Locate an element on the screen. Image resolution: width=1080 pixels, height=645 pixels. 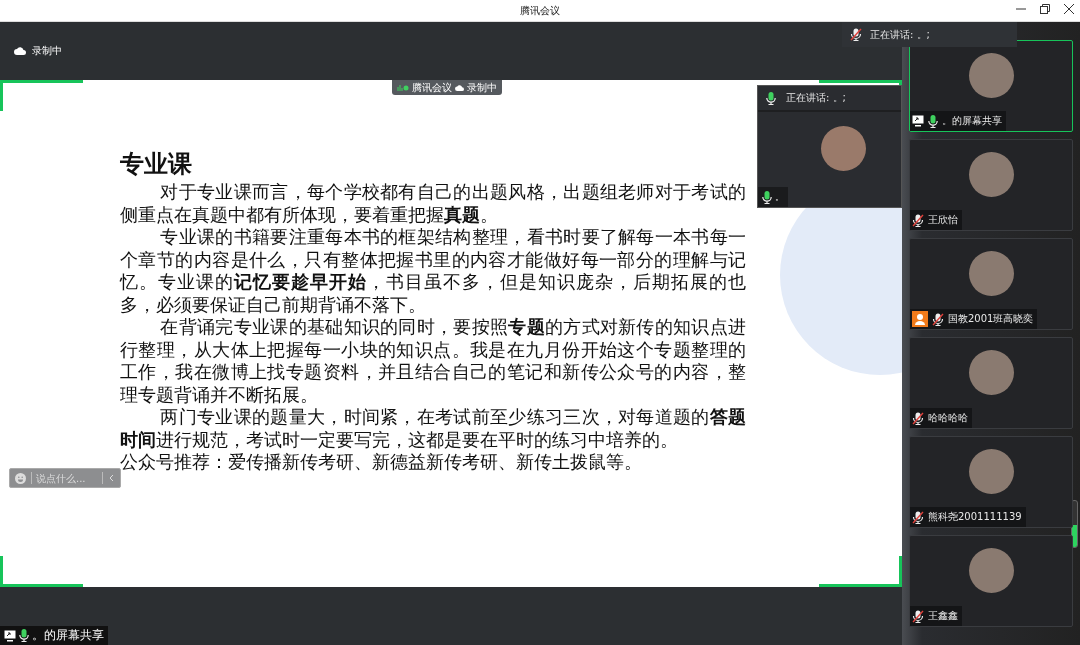
participant-tile: 哈哈哈哈 is located at coordinates (991, 383).